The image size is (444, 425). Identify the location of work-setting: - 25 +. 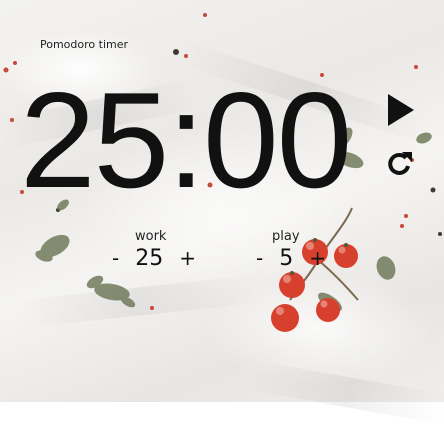
(154, 258).